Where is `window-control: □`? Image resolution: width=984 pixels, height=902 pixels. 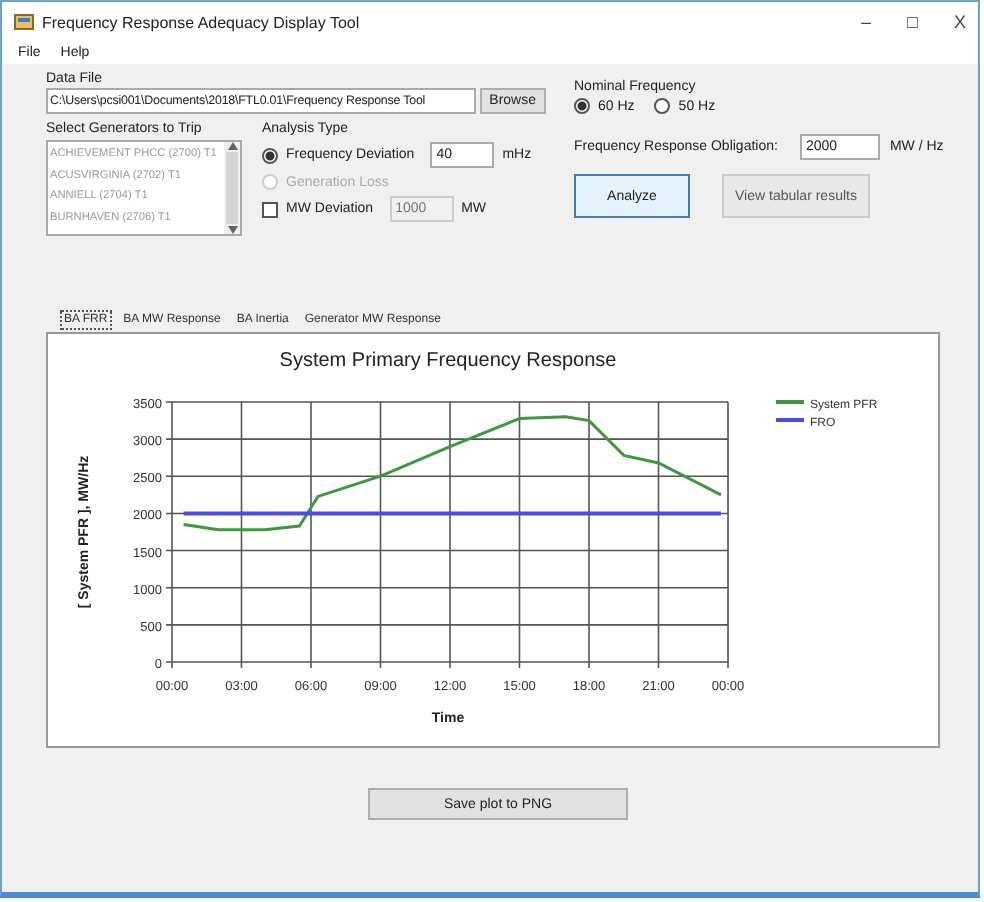
window-control: □ is located at coordinates (912, 22).